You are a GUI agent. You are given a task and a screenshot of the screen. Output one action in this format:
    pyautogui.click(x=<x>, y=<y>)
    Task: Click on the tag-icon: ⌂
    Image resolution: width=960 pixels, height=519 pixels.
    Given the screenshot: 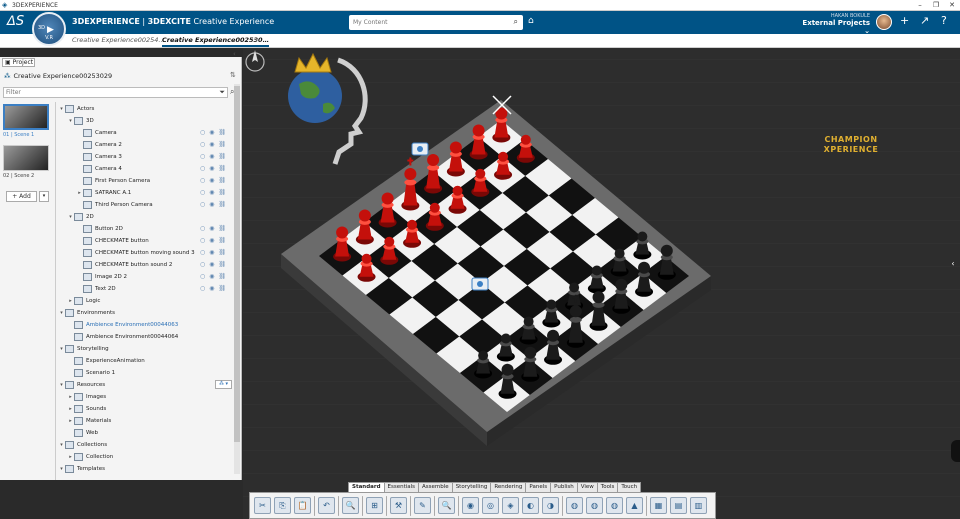 What is the action you would take?
    pyautogui.click(x=531, y=21)
    